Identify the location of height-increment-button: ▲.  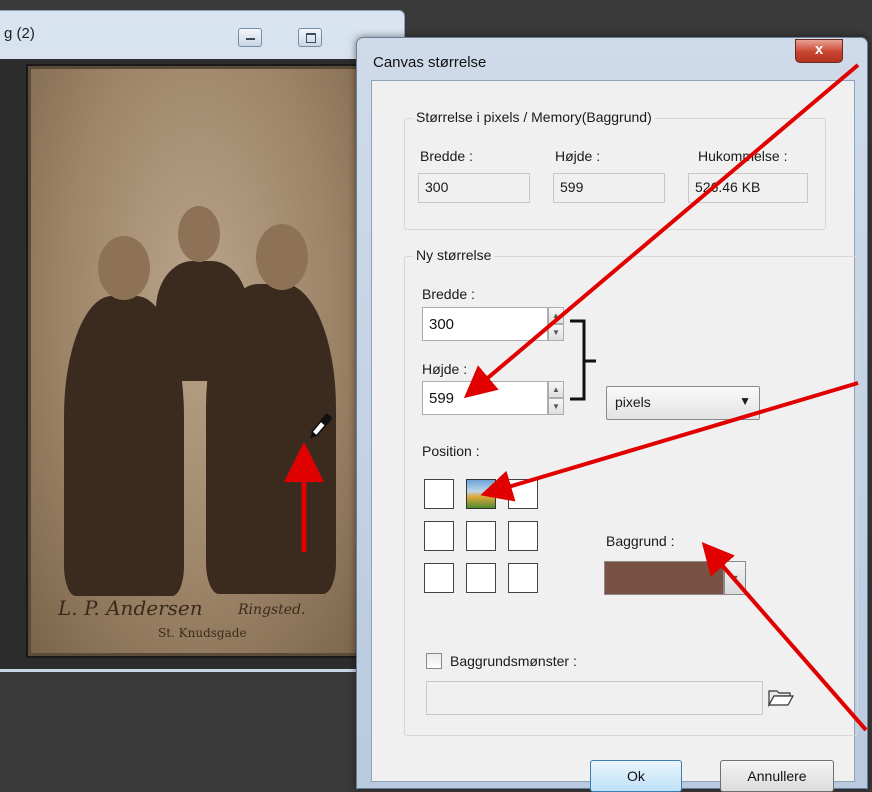
(556, 389).